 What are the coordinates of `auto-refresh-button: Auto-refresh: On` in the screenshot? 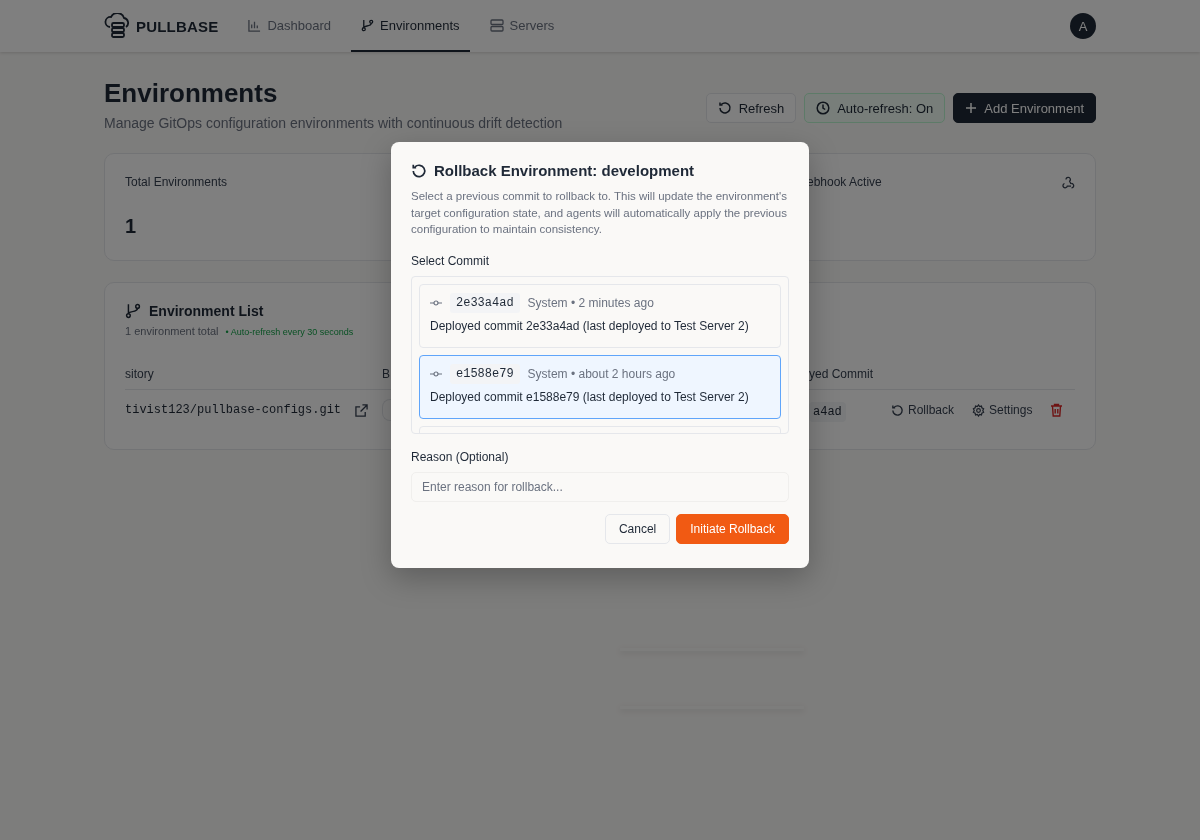 It's located at (875, 108).